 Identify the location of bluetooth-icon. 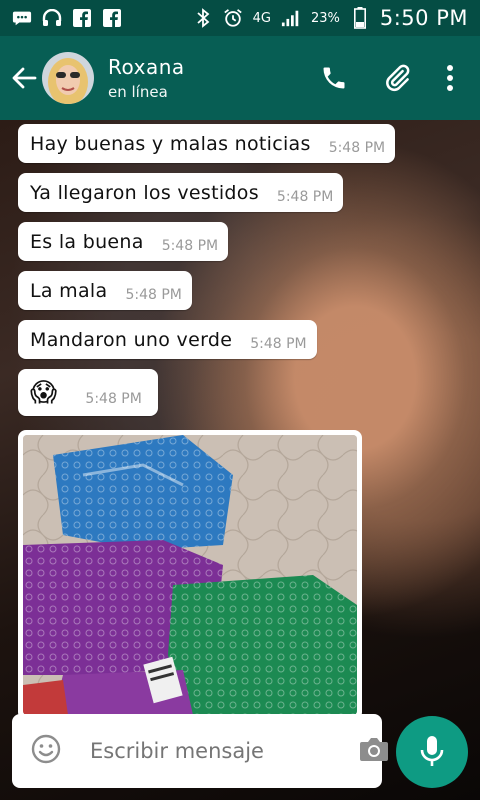
(203, 18).